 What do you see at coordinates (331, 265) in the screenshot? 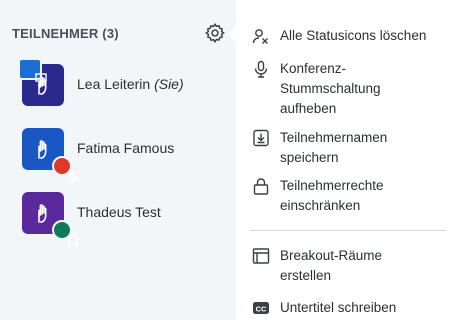
I see `menu-item-label: Breakout-Räume erstellen` at bounding box center [331, 265].